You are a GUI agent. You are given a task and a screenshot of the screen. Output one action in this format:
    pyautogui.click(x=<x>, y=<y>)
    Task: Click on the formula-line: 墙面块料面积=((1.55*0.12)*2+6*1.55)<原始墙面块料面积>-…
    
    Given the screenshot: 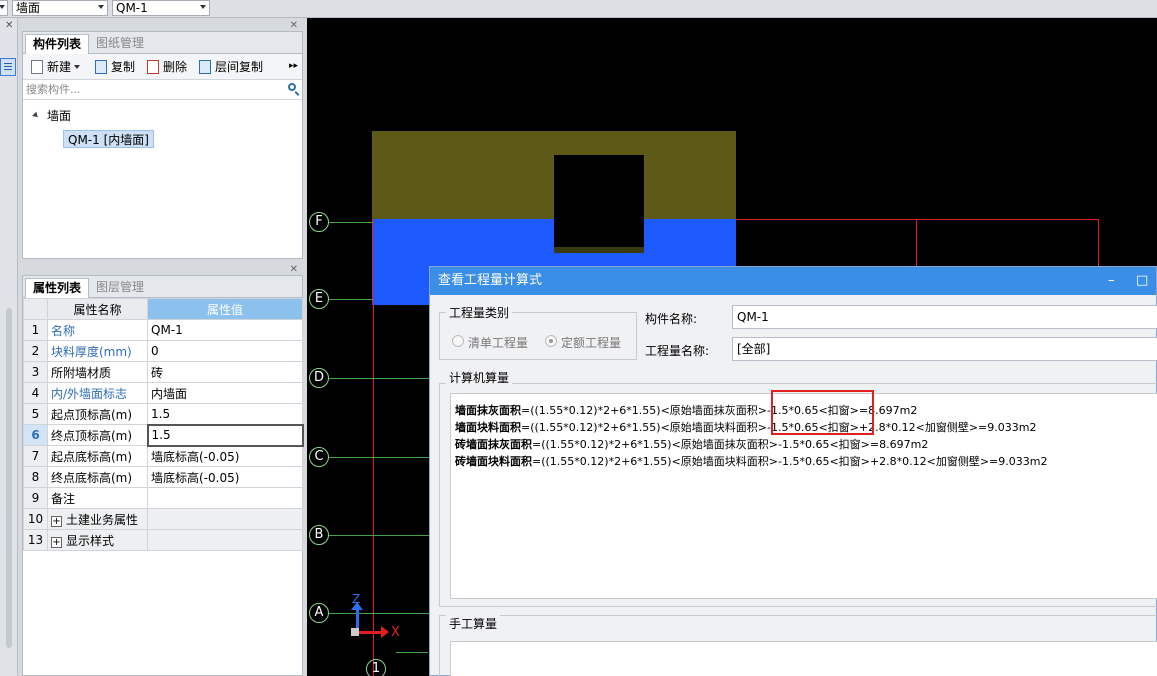 What is the action you would take?
    pyautogui.click(x=746, y=427)
    